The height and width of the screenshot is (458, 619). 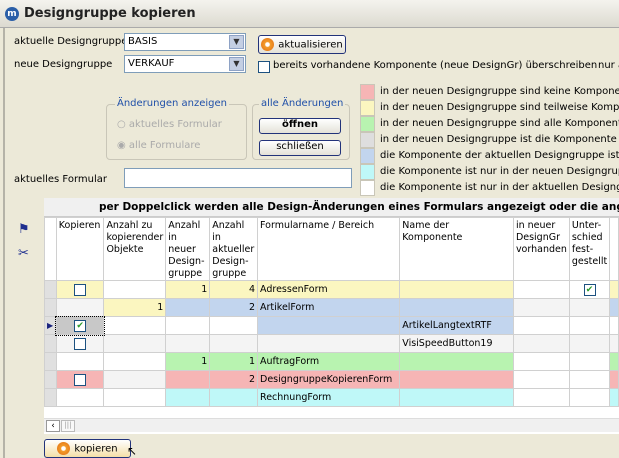 I want to click on table-row: 1 2 ArtikelForm, so click(x=331, y=307).